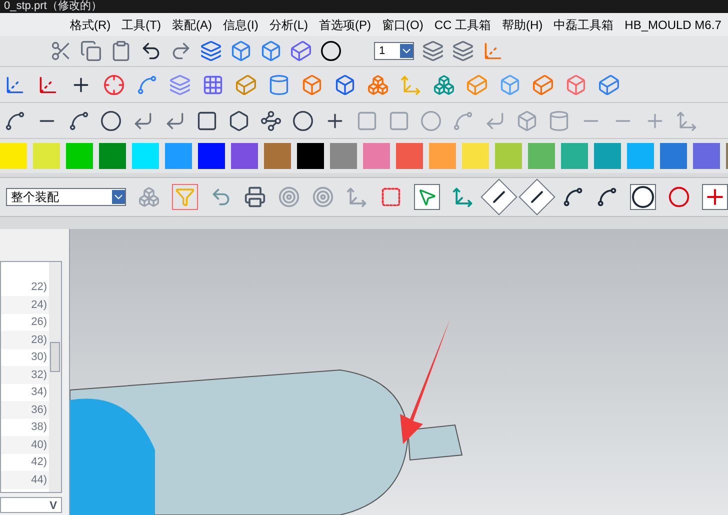 This screenshot has height=515, width=728. I want to click on filter-icon, so click(185, 197).